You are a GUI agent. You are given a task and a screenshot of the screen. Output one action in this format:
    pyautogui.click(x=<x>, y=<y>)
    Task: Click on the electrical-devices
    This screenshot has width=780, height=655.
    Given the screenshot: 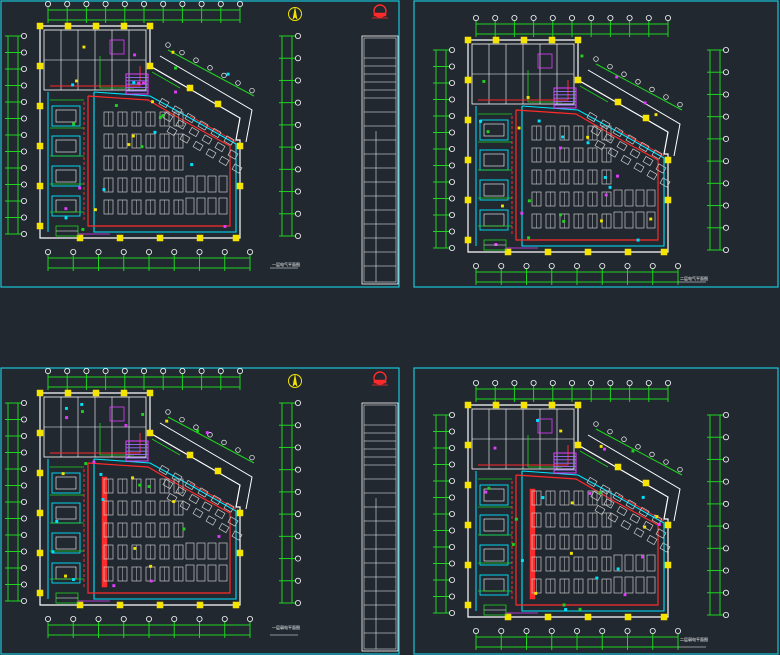 What is the action you would take?
    pyautogui.click(x=572, y=515)
    